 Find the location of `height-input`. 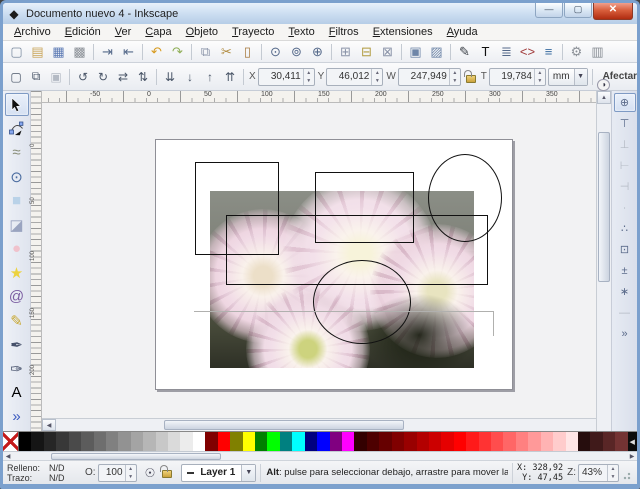

height-input is located at coordinates (511, 76).